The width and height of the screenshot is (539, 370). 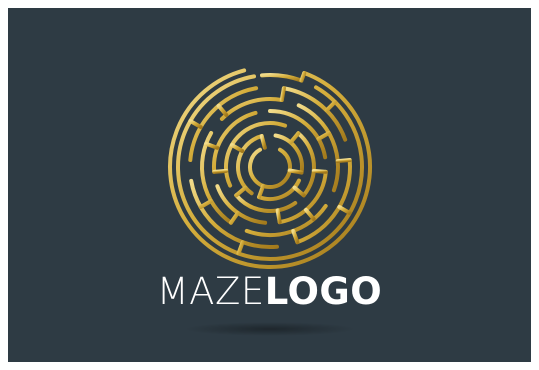 What do you see at coordinates (323, 291) in the screenshot?
I see `brand-word-logo: LOGO` at bounding box center [323, 291].